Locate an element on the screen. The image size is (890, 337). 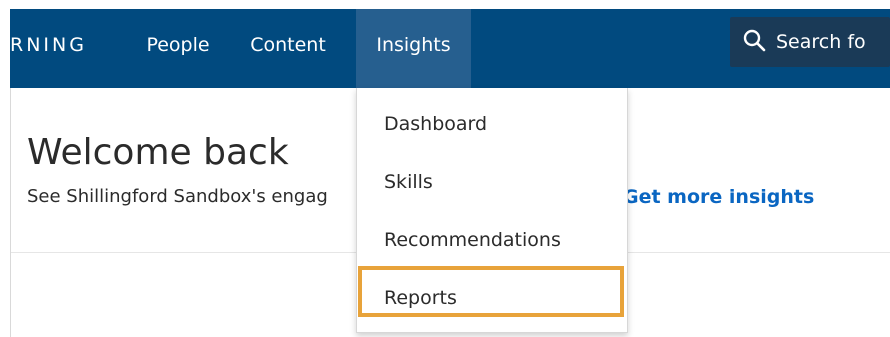
page-title: Welcome back is located at coordinates (158, 152).